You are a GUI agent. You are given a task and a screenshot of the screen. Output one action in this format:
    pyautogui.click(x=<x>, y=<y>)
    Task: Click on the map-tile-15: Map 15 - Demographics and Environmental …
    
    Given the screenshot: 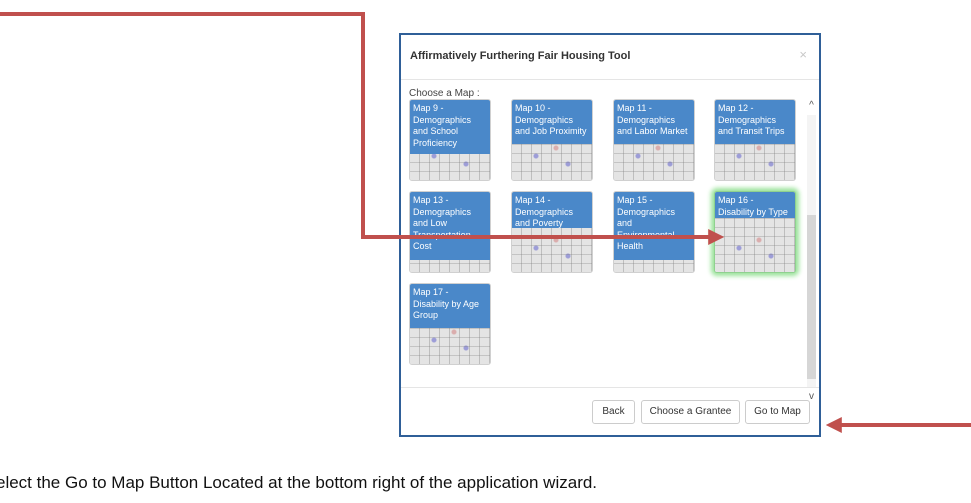 What is the action you would take?
    pyautogui.click(x=654, y=232)
    